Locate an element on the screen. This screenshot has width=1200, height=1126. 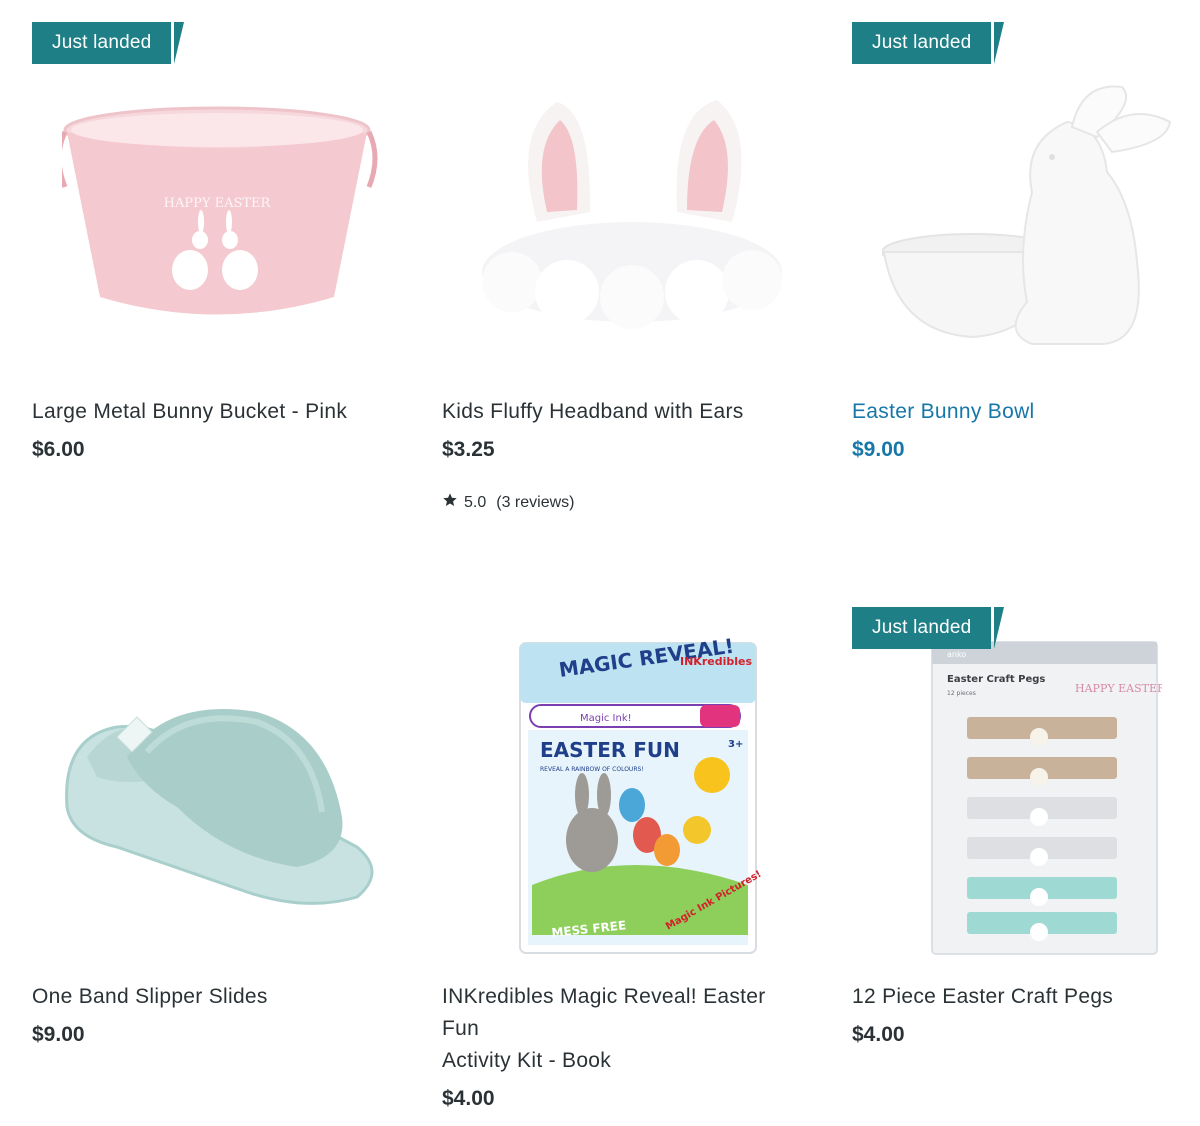
rating-reviews: (3 reviews) is located at coordinates (535, 503).